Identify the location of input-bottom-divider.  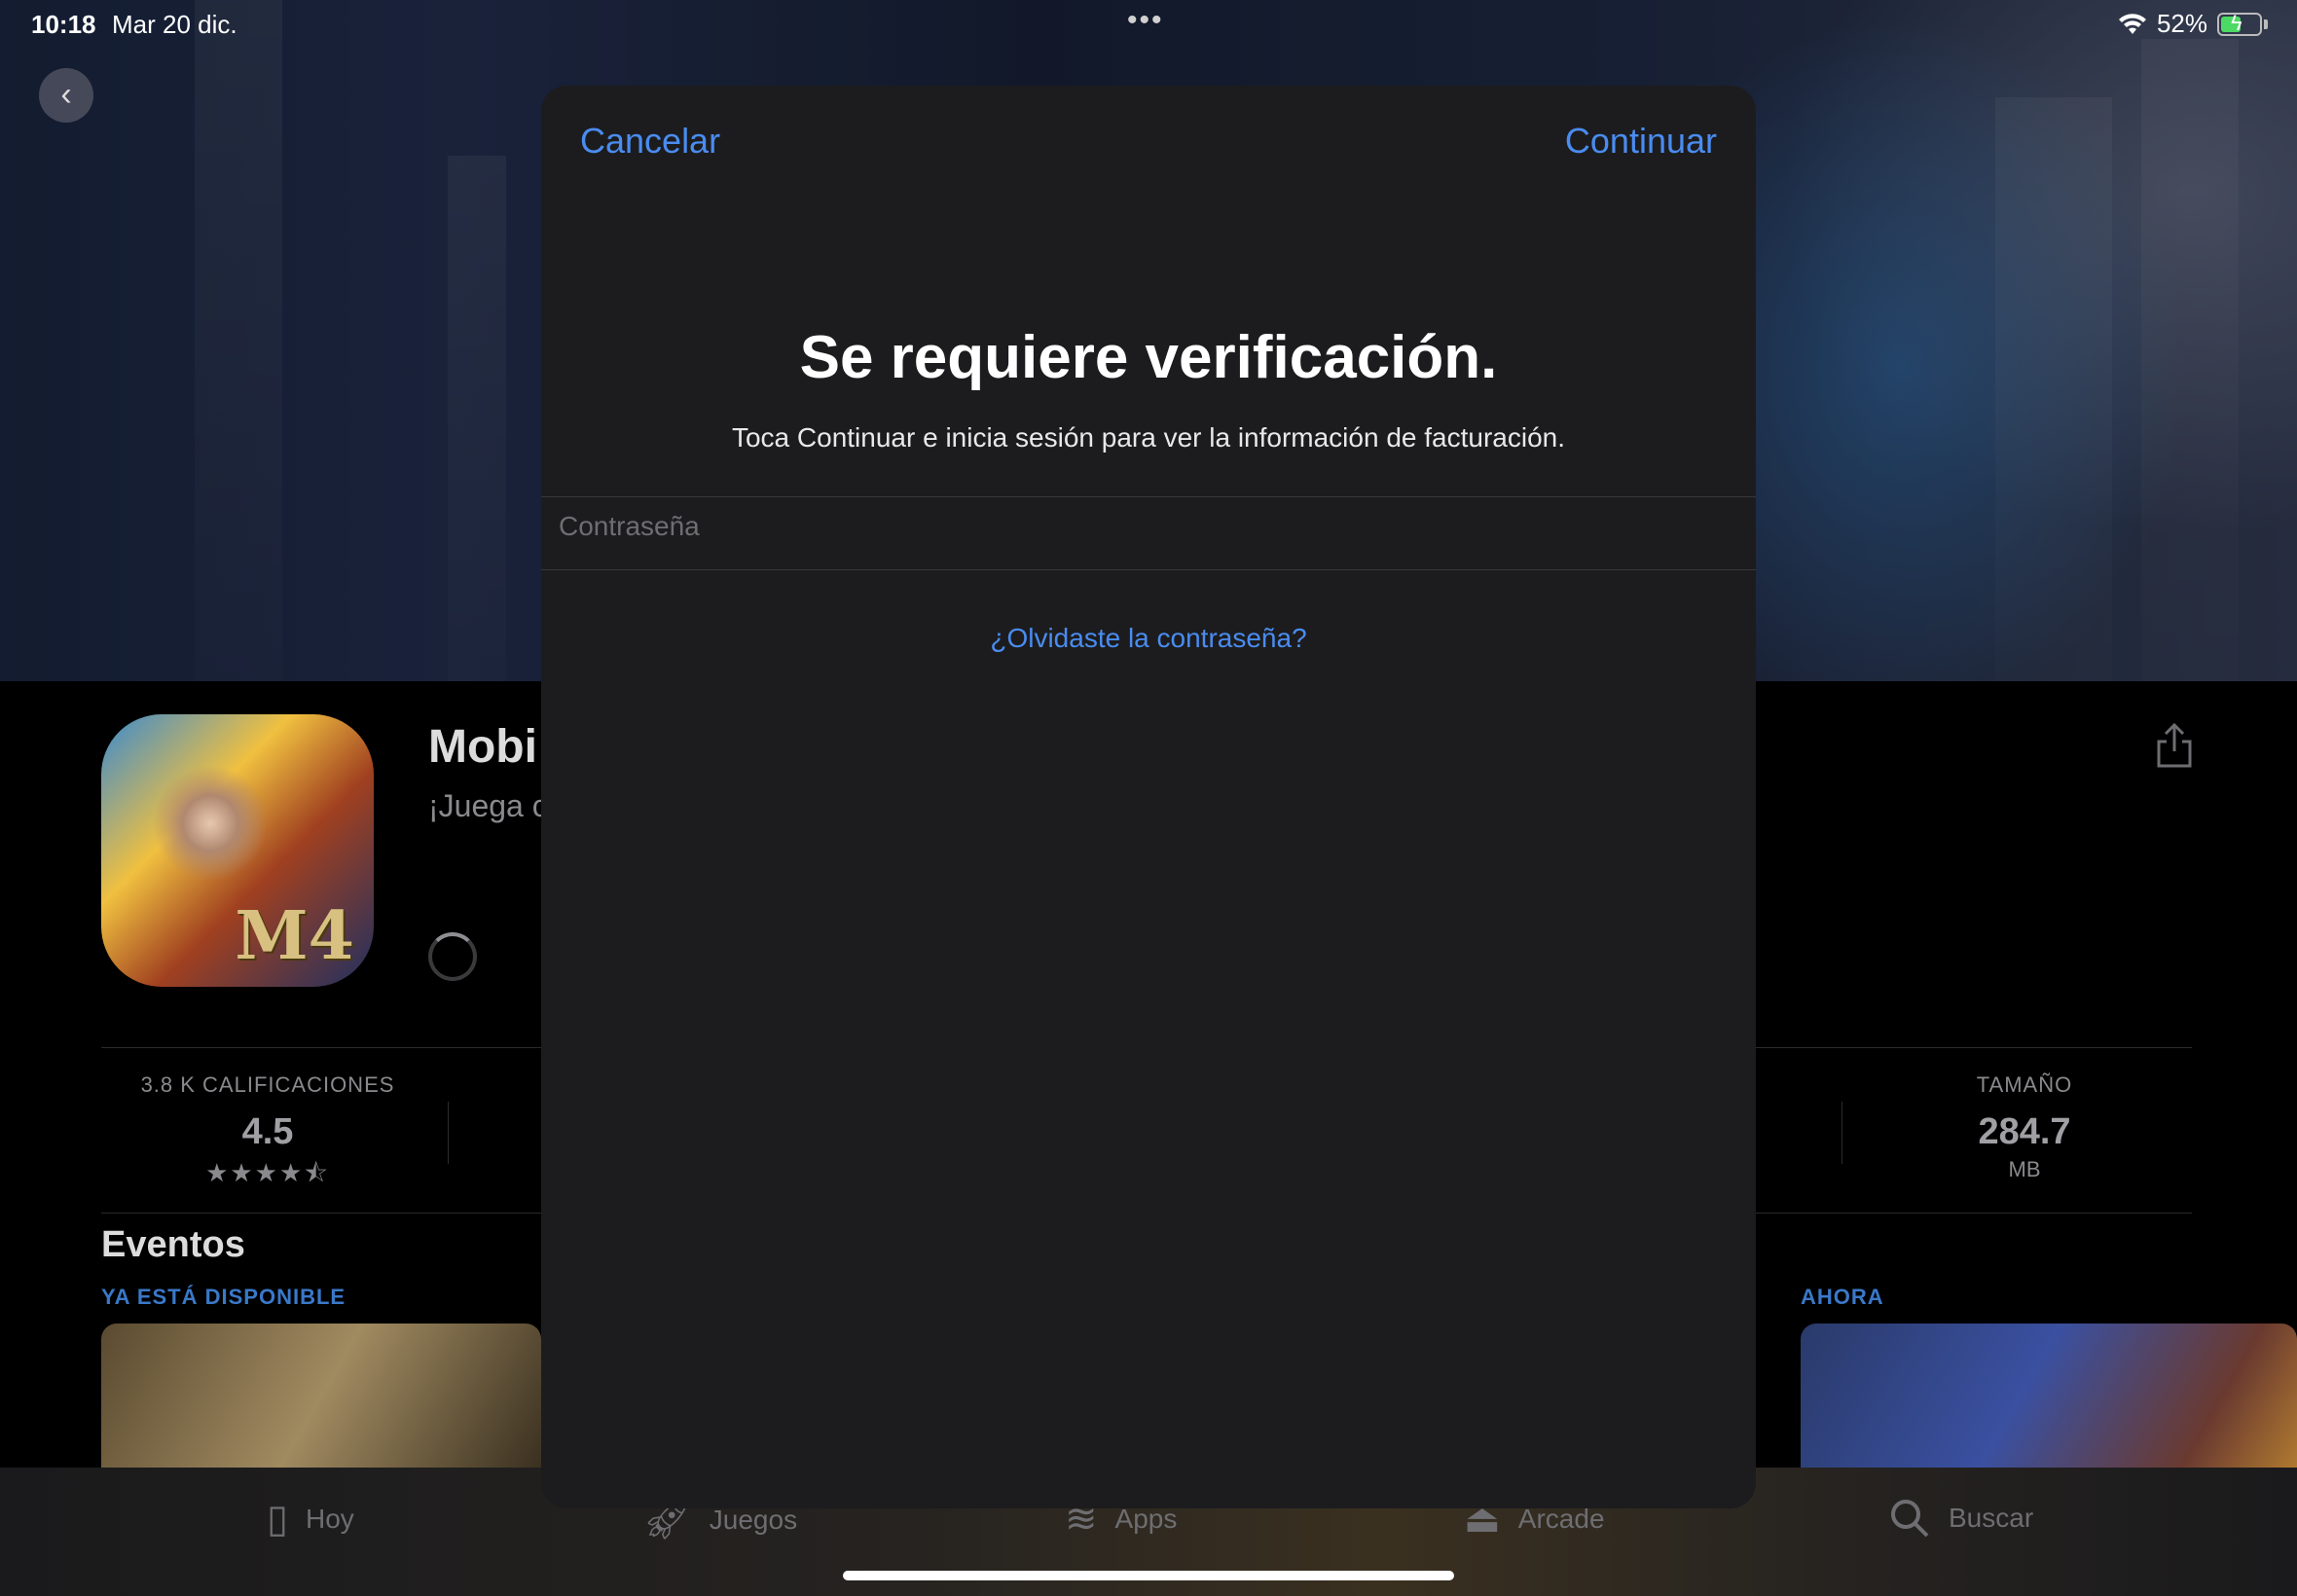
(1148, 569).